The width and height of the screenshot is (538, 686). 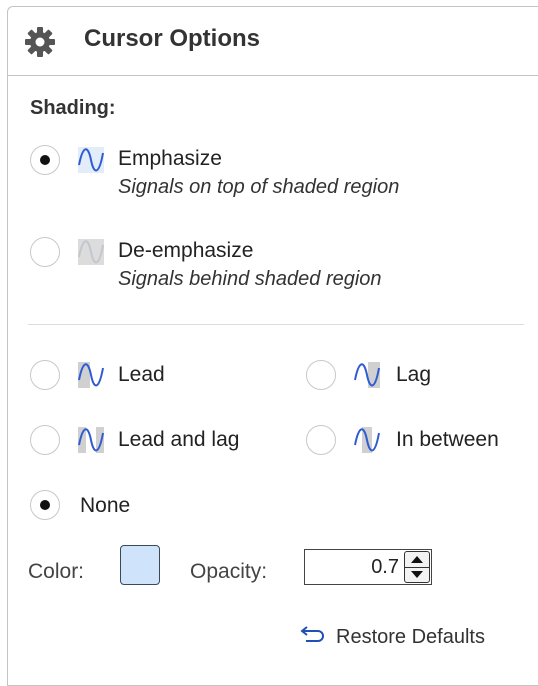 I want to click on color-swatch, so click(x=140, y=565).